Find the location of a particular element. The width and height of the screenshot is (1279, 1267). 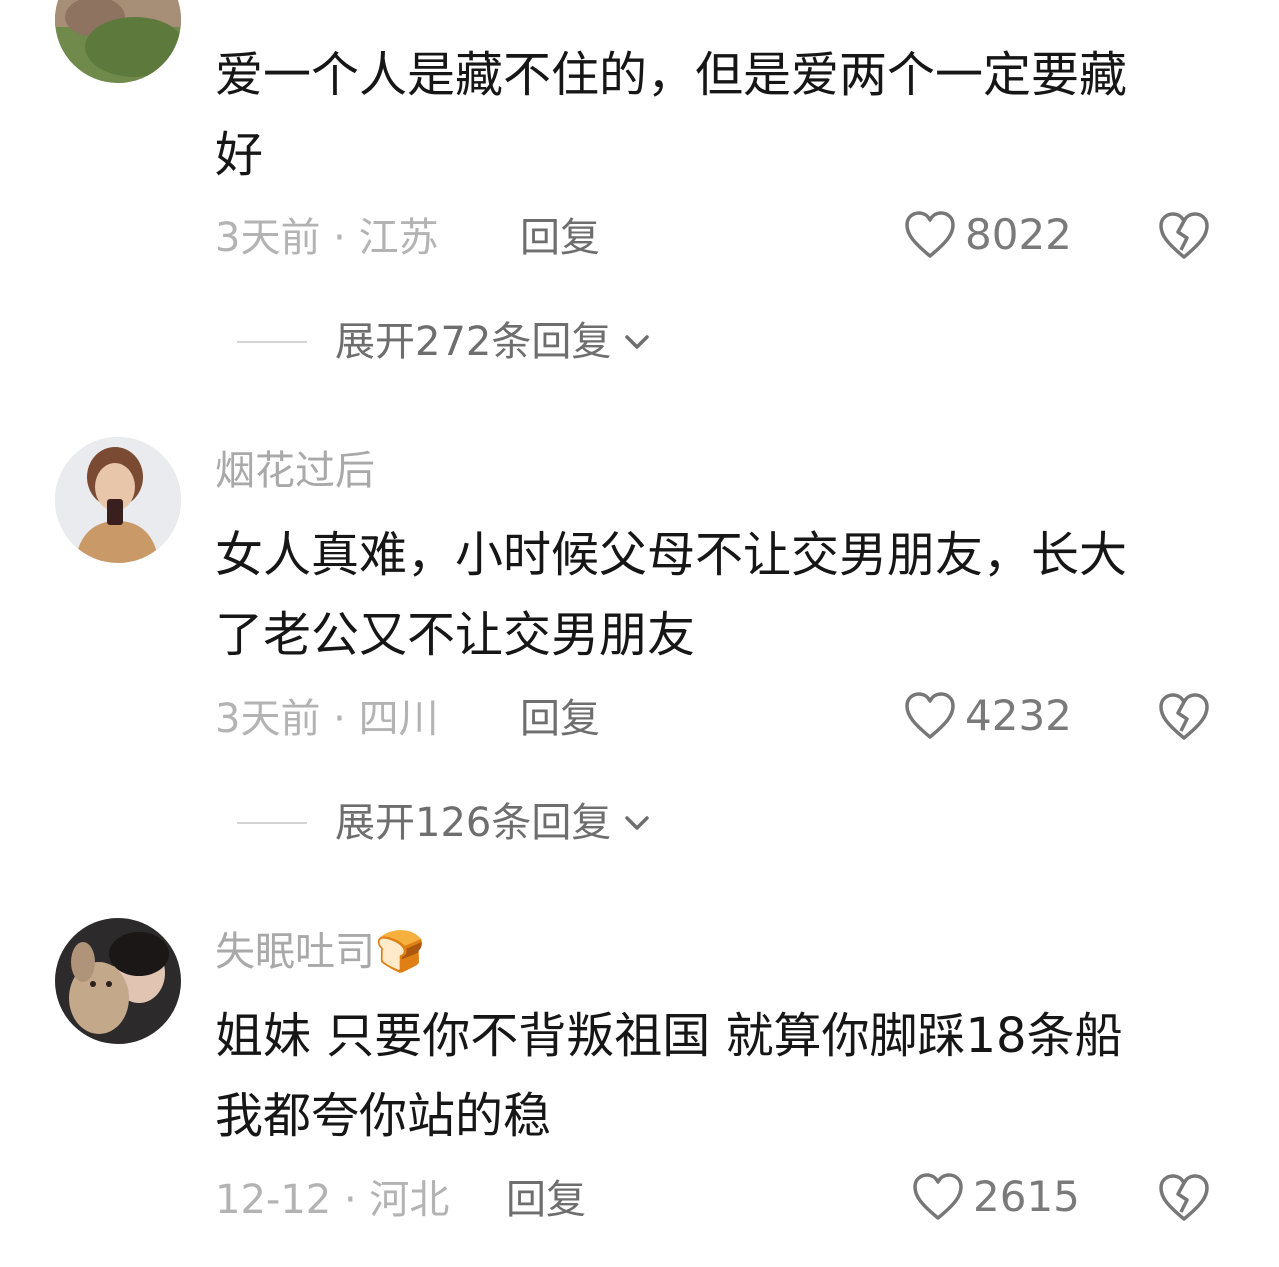

like-button: 8022 is located at coordinates (987, 235).